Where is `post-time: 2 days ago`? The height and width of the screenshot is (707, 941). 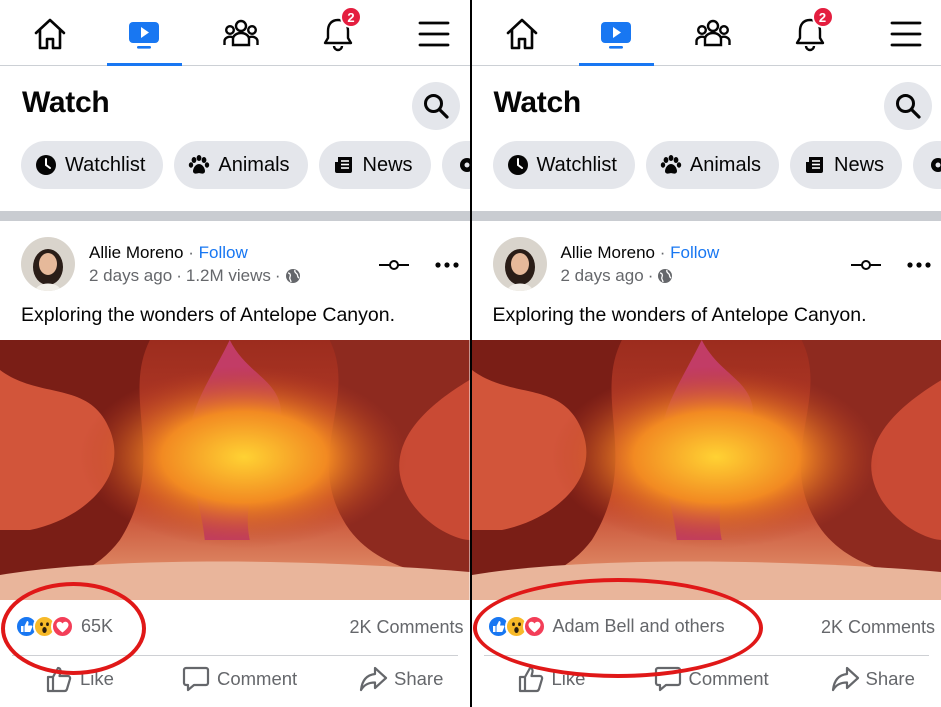 post-time: 2 days ago is located at coordinates (131, 275).